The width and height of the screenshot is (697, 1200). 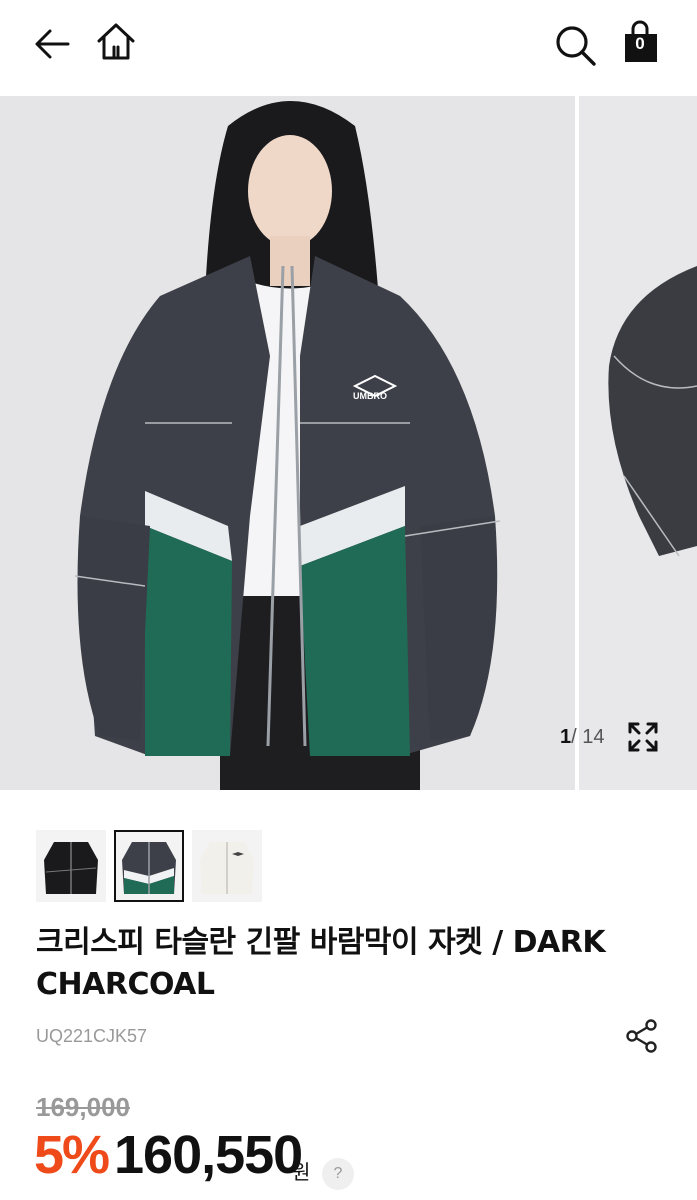 I want to click on cart-button: 0, so click(x=642, y=42).